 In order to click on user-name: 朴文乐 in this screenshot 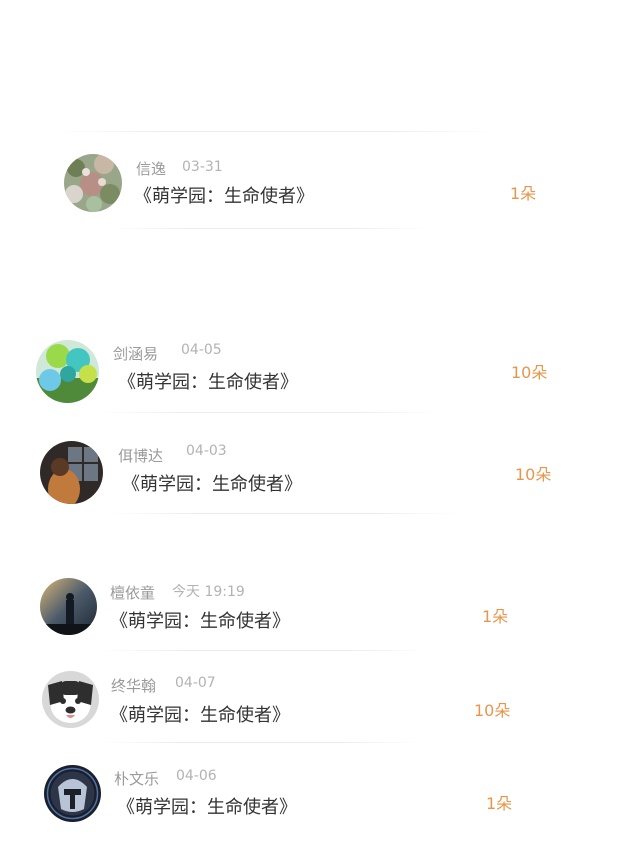, I will do `click(137, 779)`.